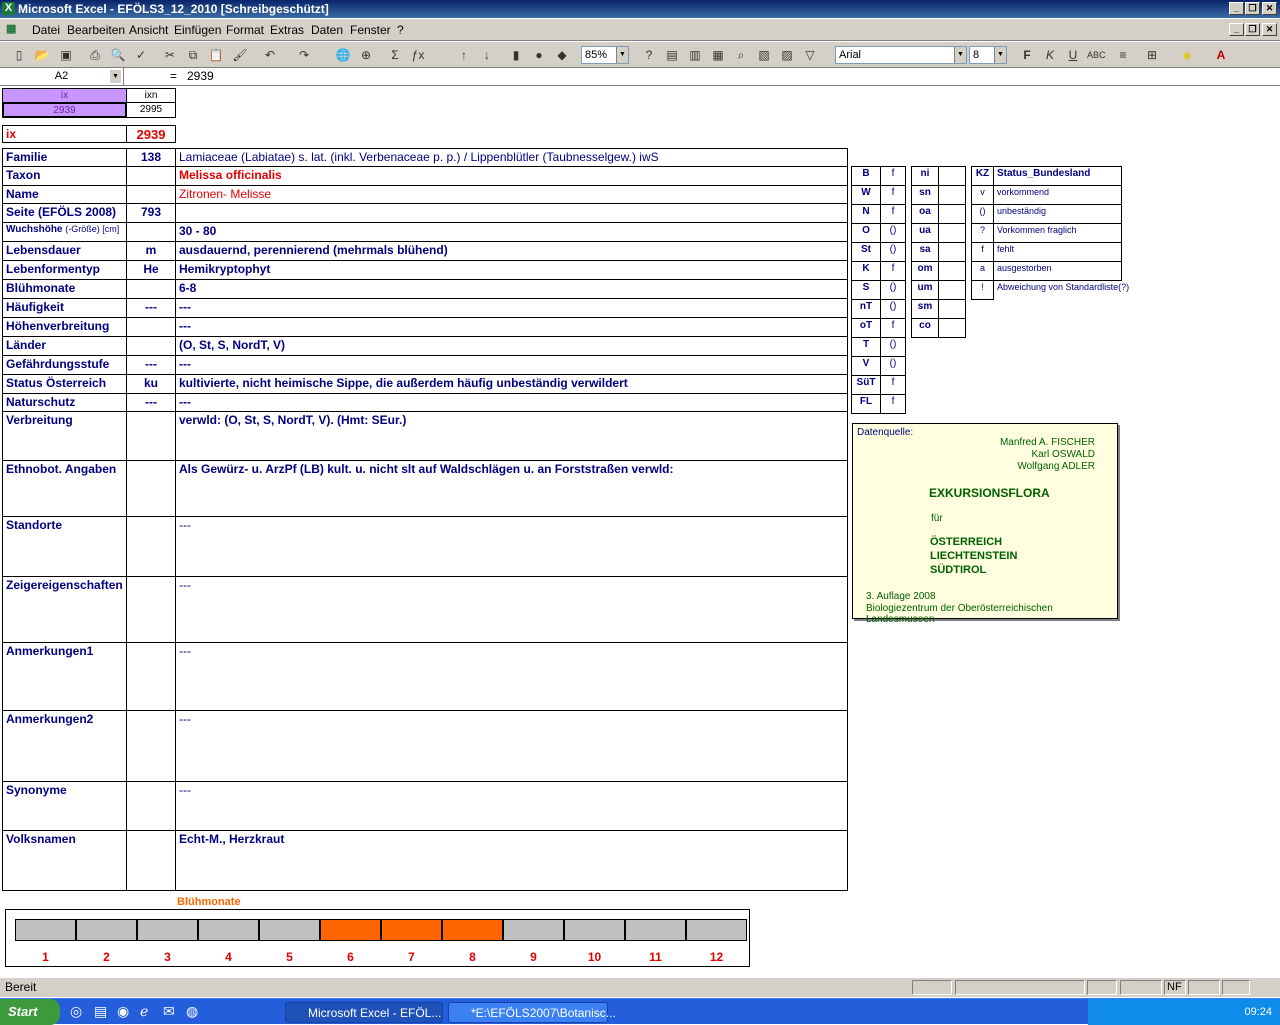 This screenshot has width=1280, height=1025. Describe the element at coordinates (988, 55) in the screenshot. I see `fontsize-select: 8 ▼` at that location.